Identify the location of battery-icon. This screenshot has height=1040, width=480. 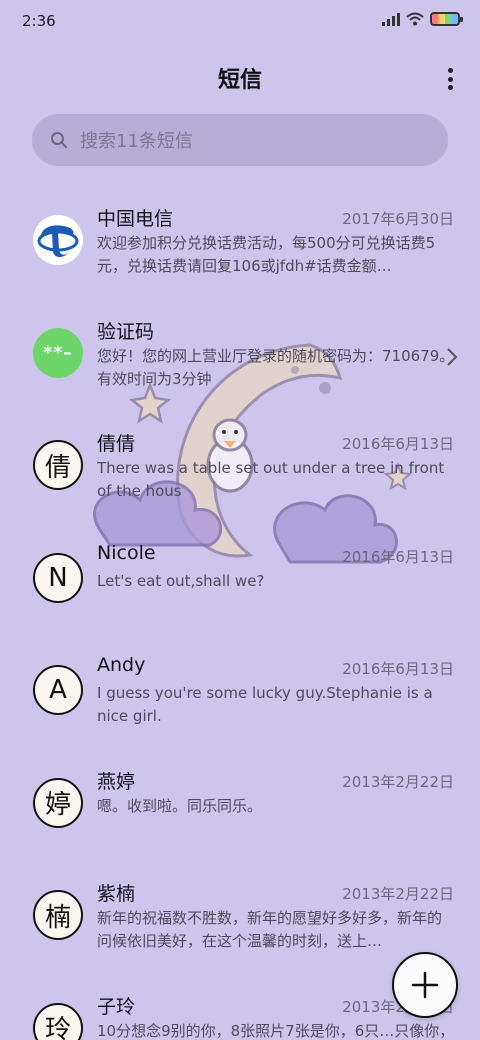
(446, 19).